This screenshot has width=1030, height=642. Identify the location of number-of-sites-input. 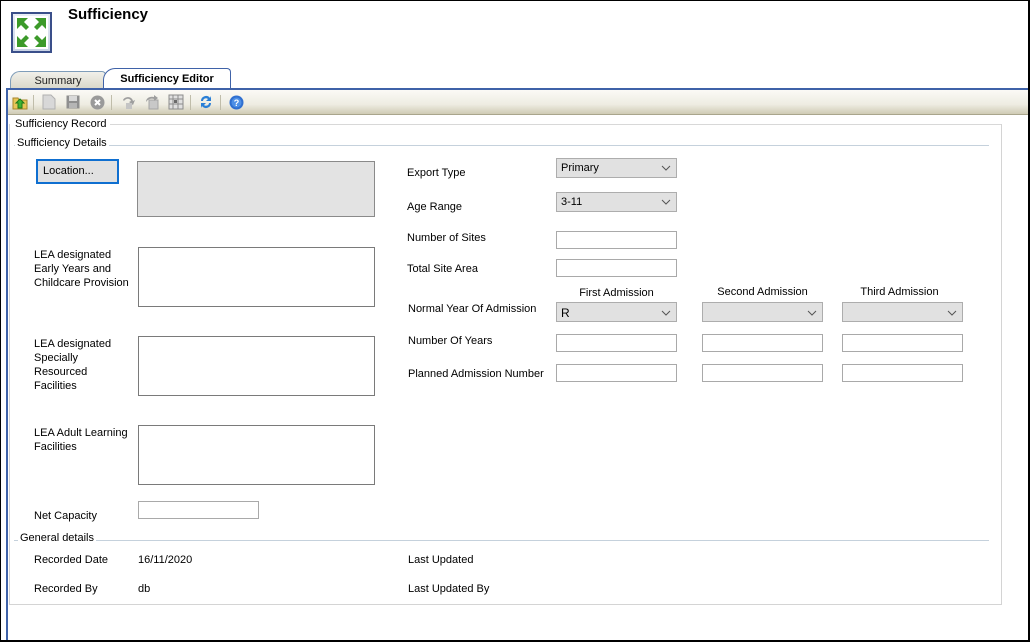
(616, 240).